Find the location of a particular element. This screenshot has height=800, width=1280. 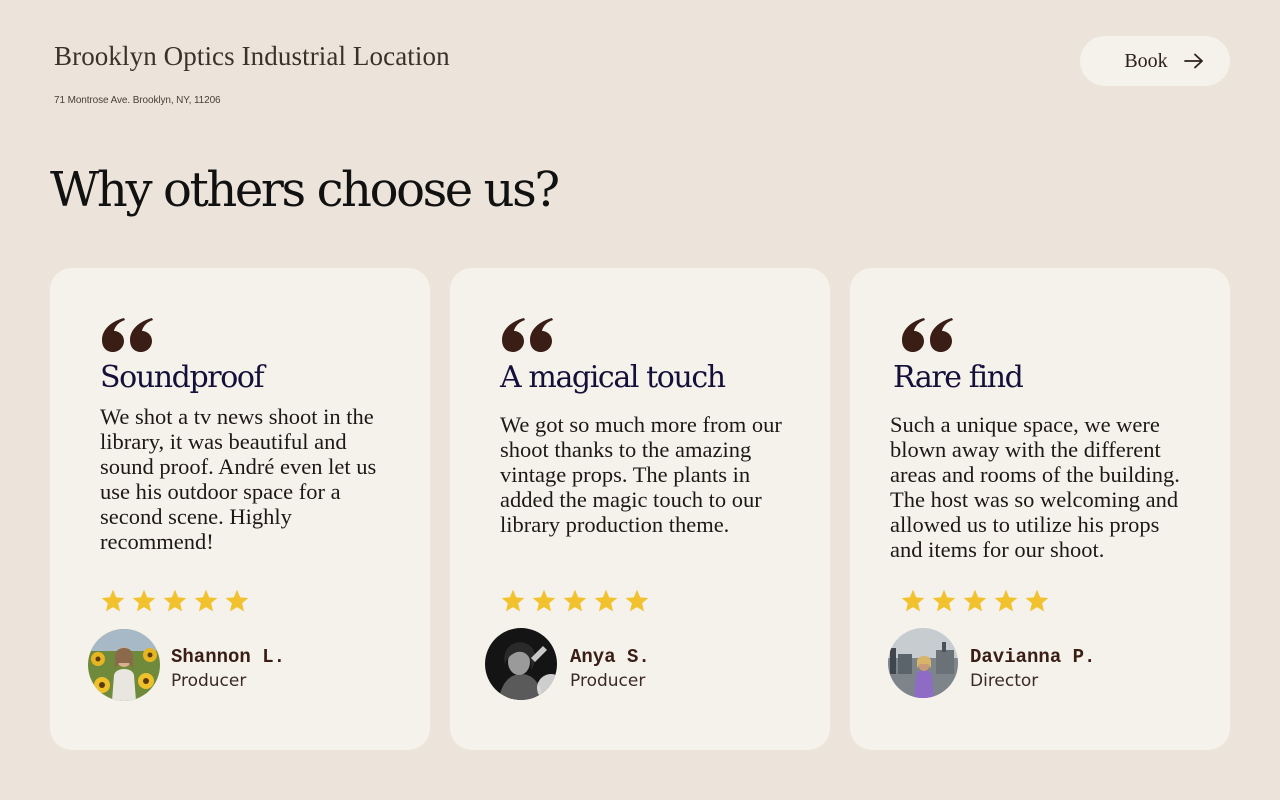

reviewer-role: Director is located at coordinates (1004, 681).